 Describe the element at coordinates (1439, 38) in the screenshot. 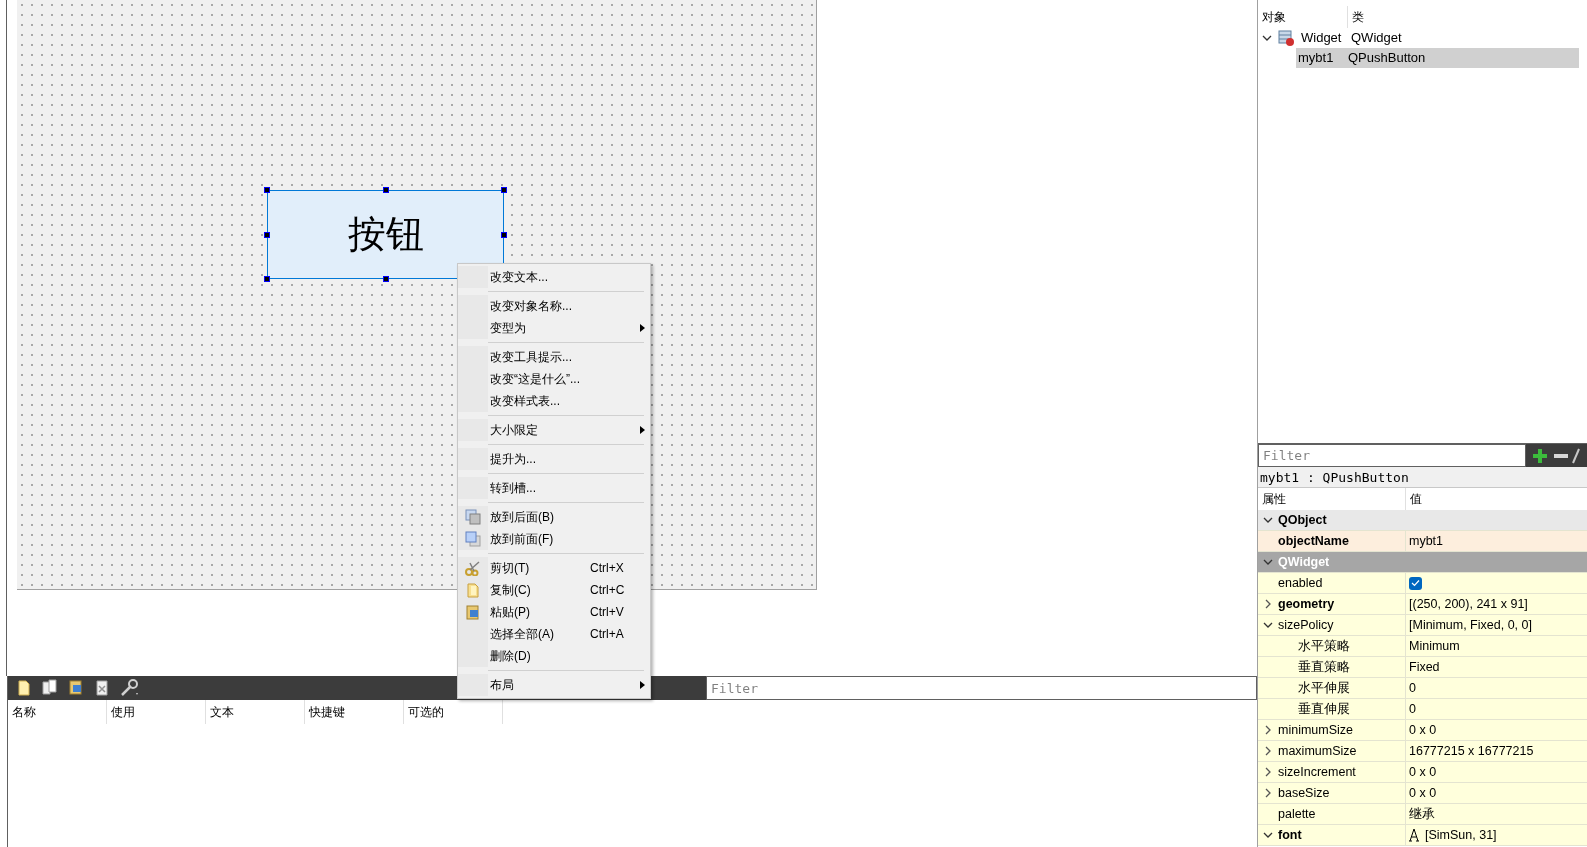

I see `tree-item: Widget QWidget` at that location.